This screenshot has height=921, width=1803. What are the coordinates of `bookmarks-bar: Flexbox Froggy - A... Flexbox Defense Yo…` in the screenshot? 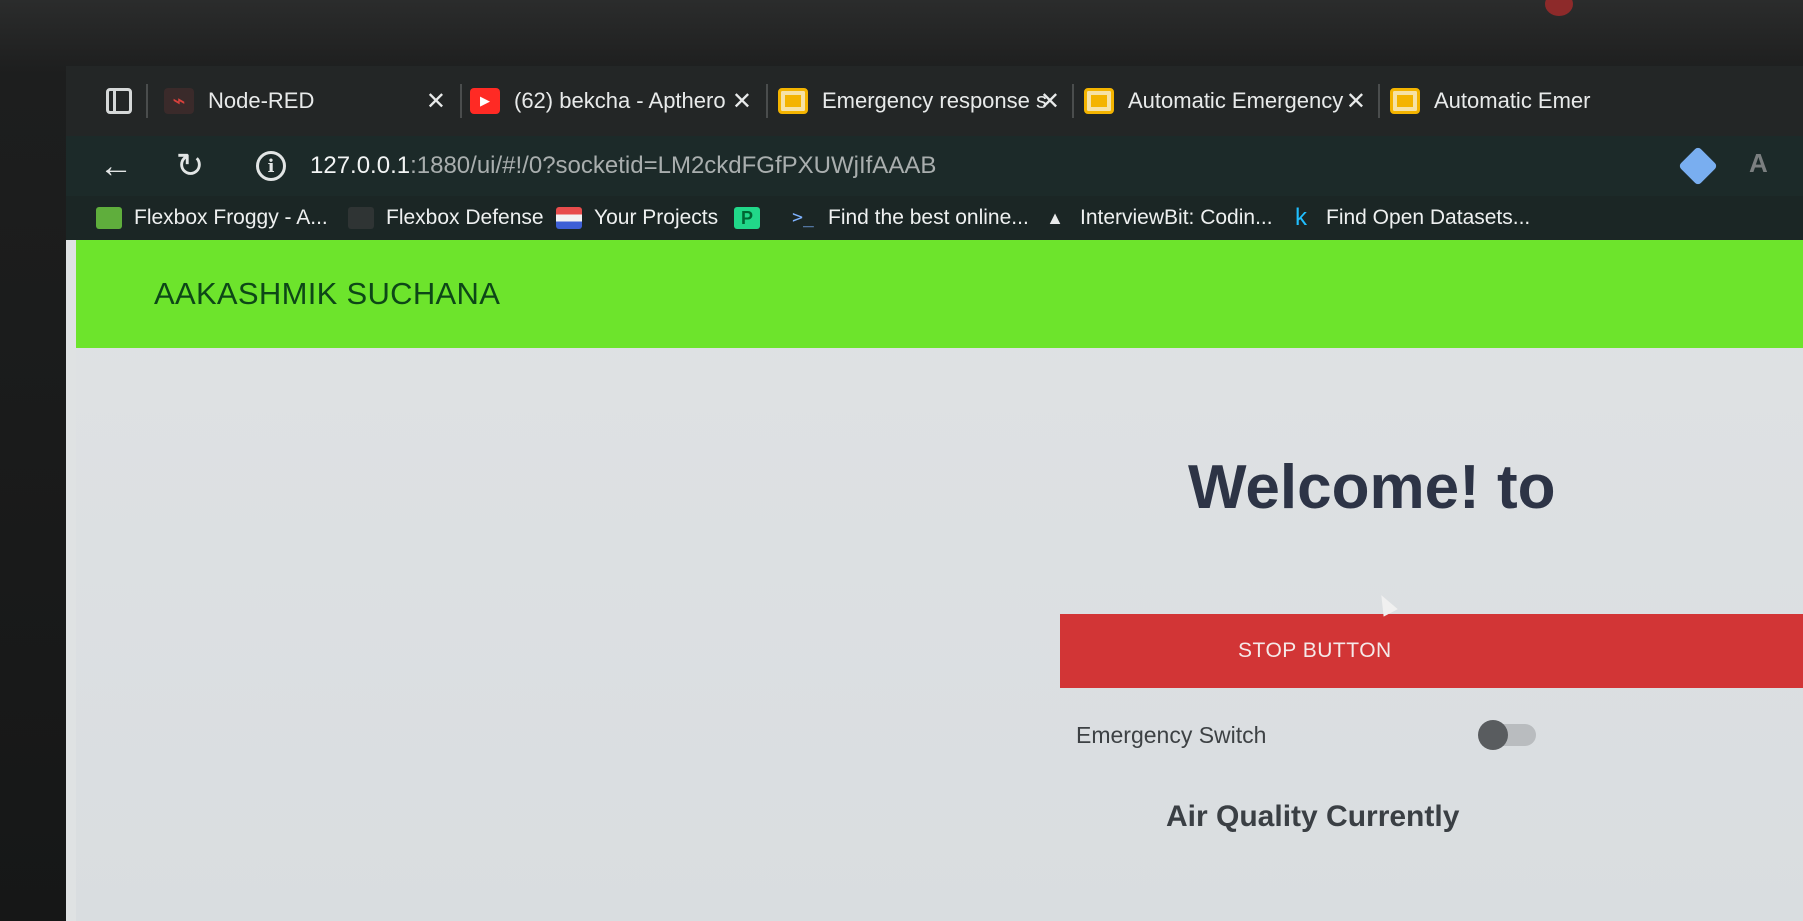 It's located at (934, 218).